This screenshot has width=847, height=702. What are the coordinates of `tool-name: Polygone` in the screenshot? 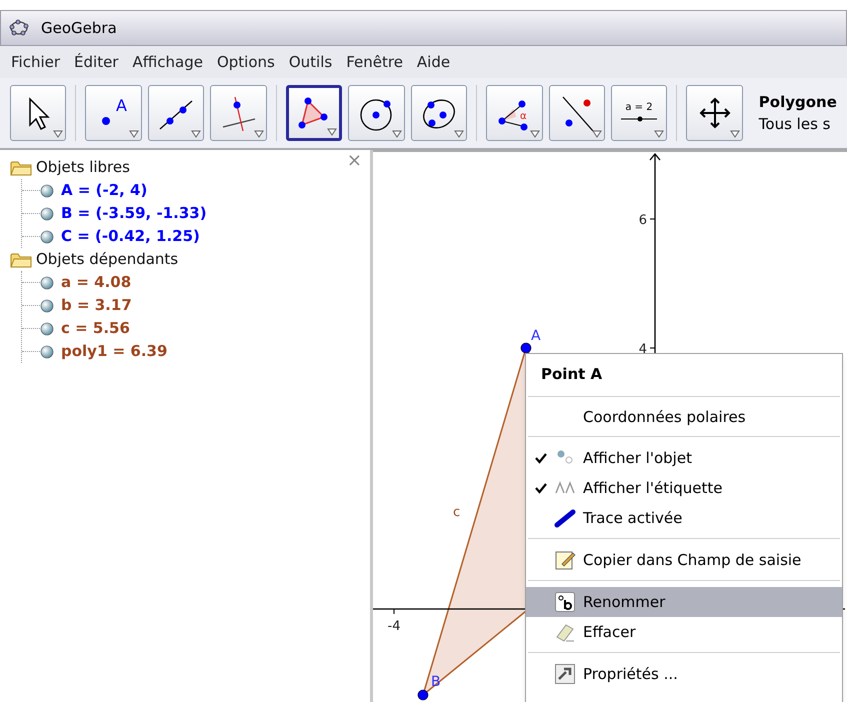 It's located at (797, 102).